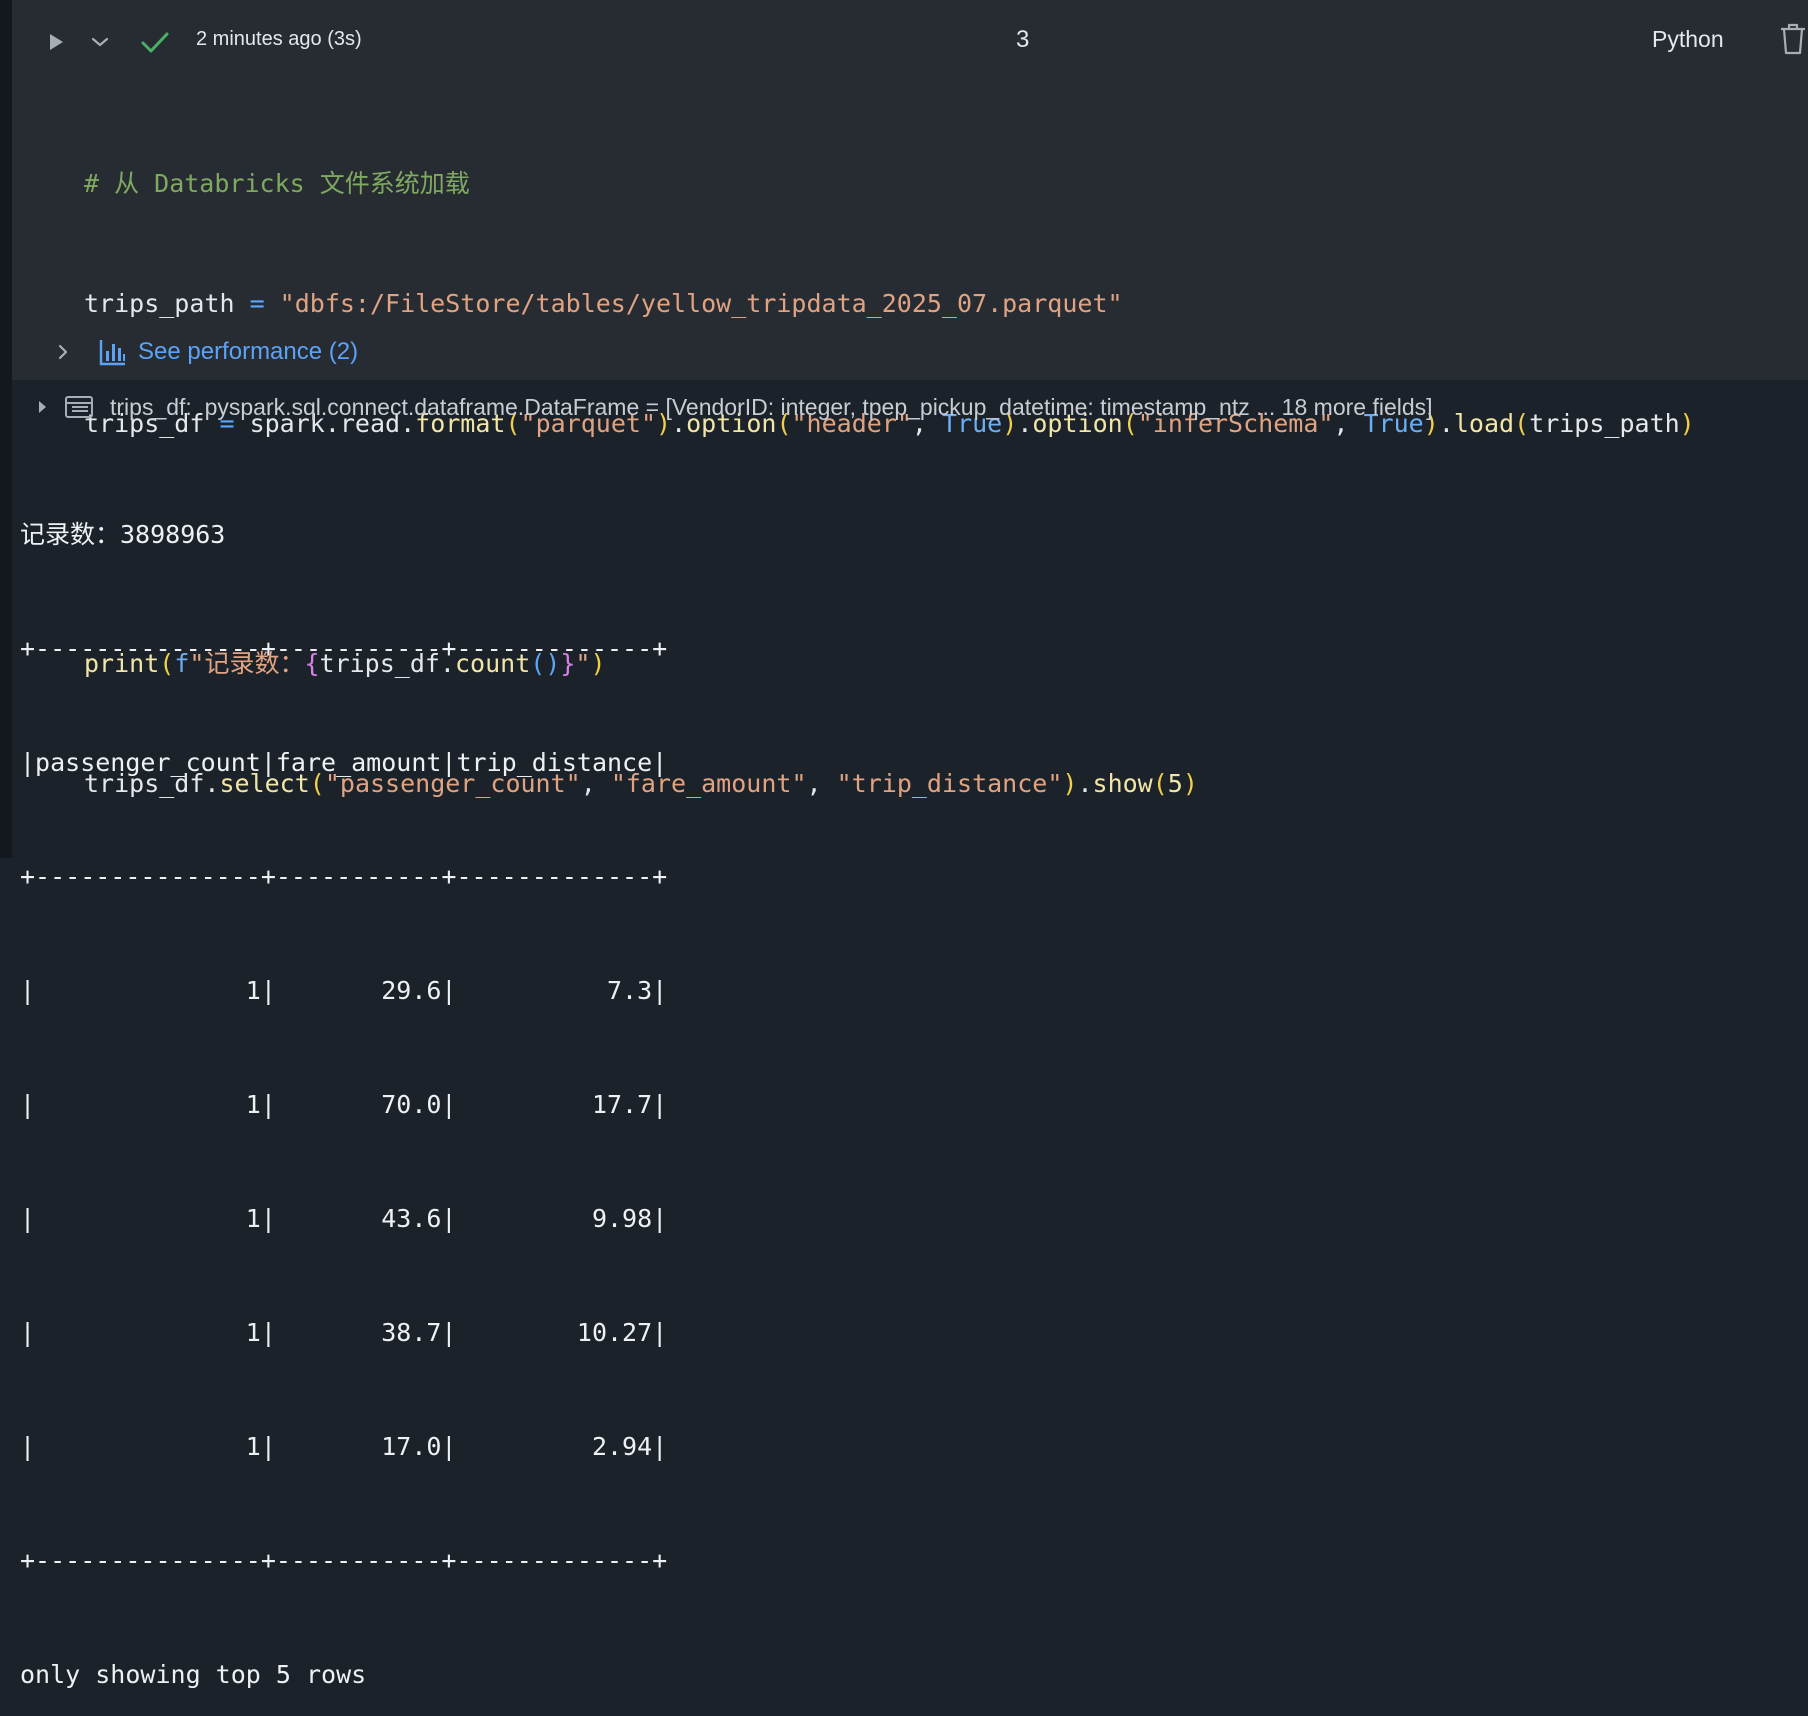  I want to click on code-token: load, so click(1484, 423).